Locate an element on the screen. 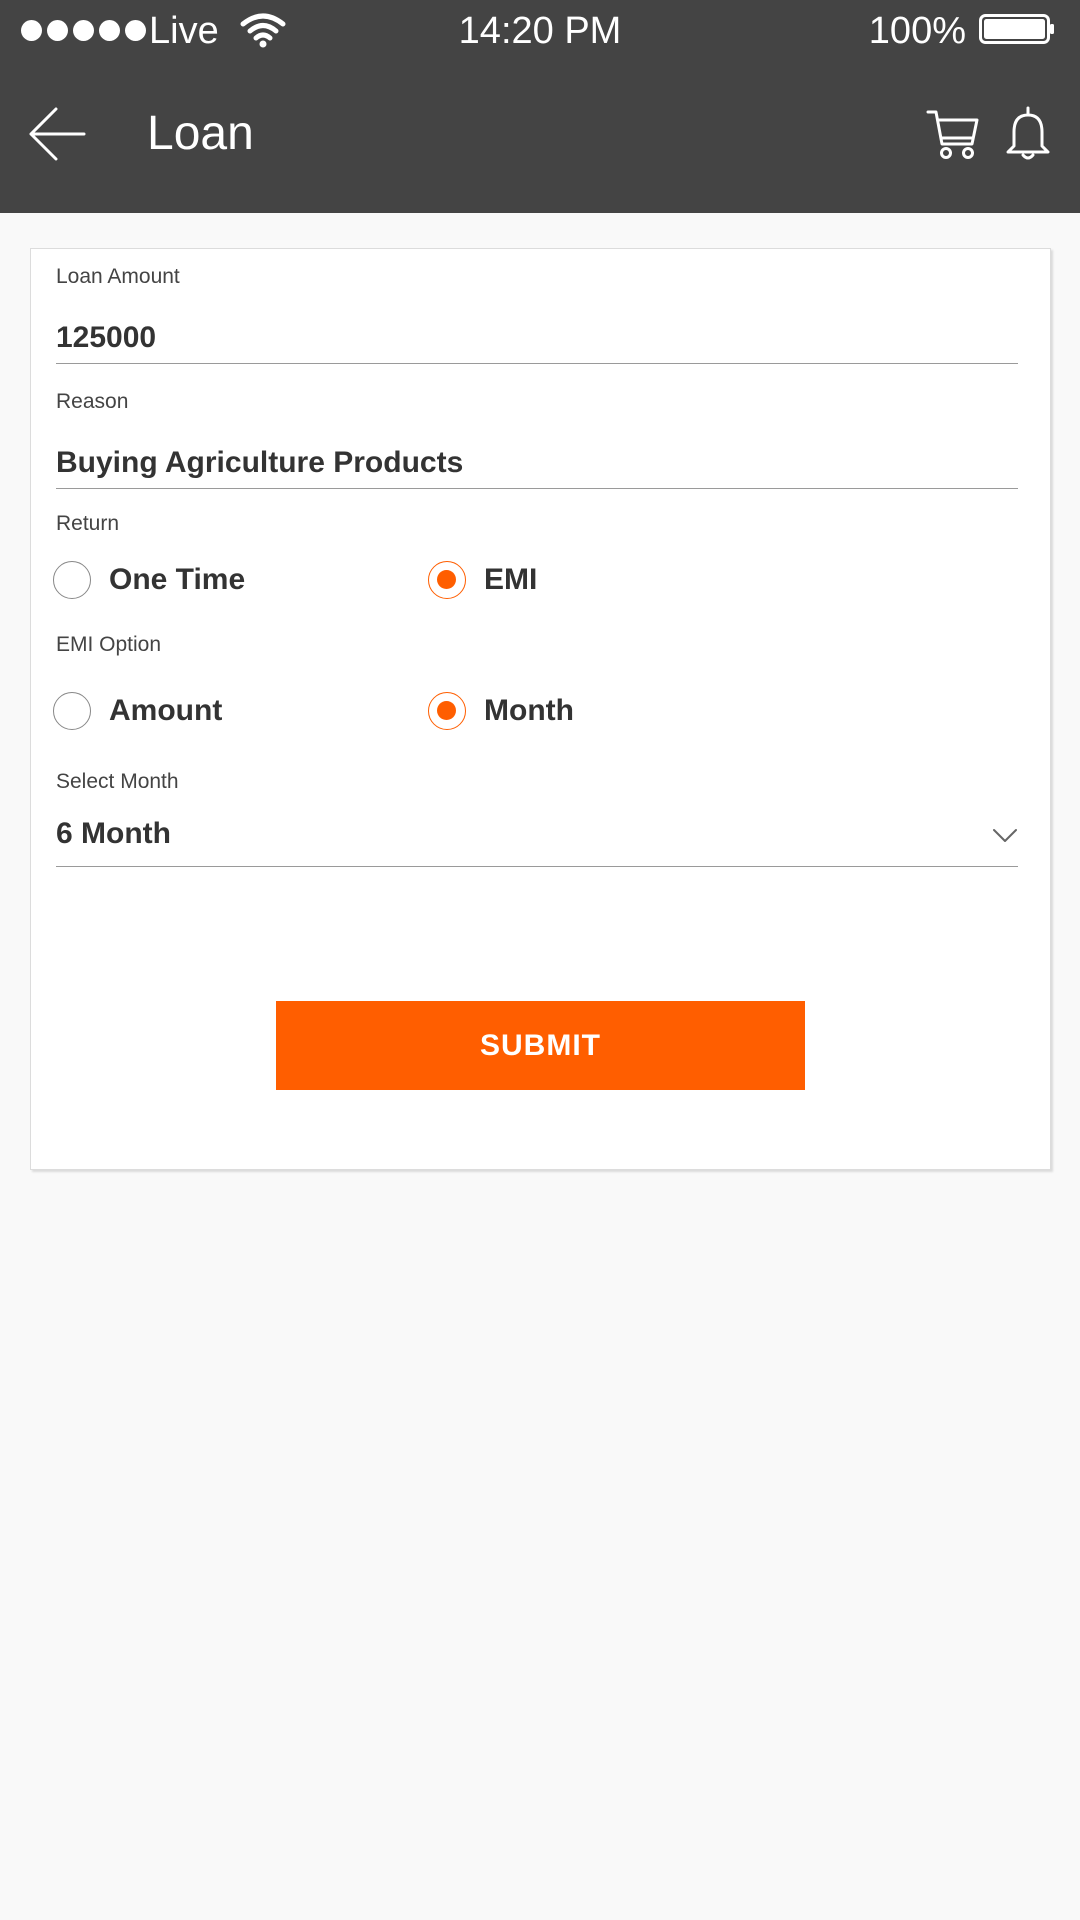 The height and width of the screenshot is (1920, 1080). emi-option-option-label: Amount is located at coordinates (166, 710).